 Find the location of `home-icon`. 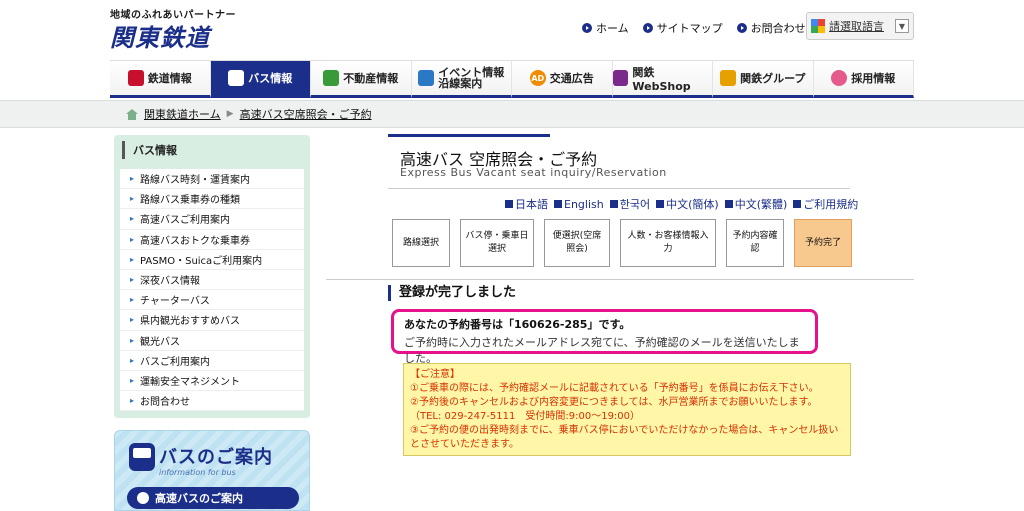

home-icon is located at coordinates (132, 114).